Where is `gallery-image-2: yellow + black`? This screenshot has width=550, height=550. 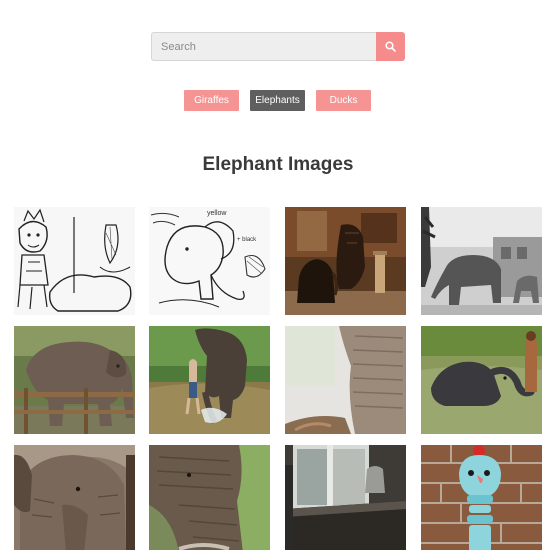 gallery-image-2: yellow + black is located at coordinates (209, 261).